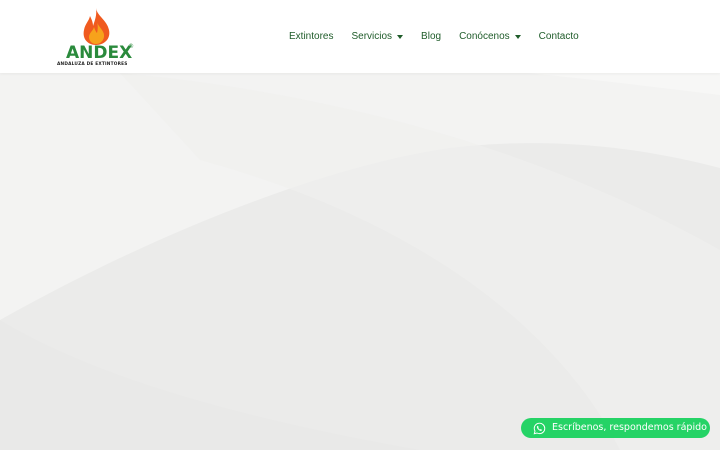  Describe the element at coordinates (99, 53) in the screenshot. I see `logo-wordmark: ANDEX` at that location.